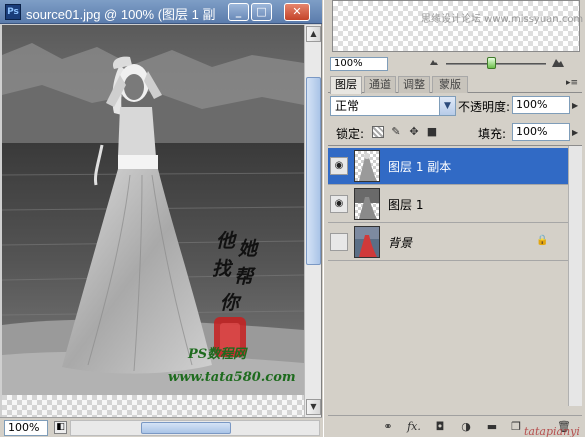 This screenshot has height=437, width=585. What do you see at coordinates (450, 84) in the screenshot?
I see `tab-masks: 蒙版` at bounding box center [450, 84].